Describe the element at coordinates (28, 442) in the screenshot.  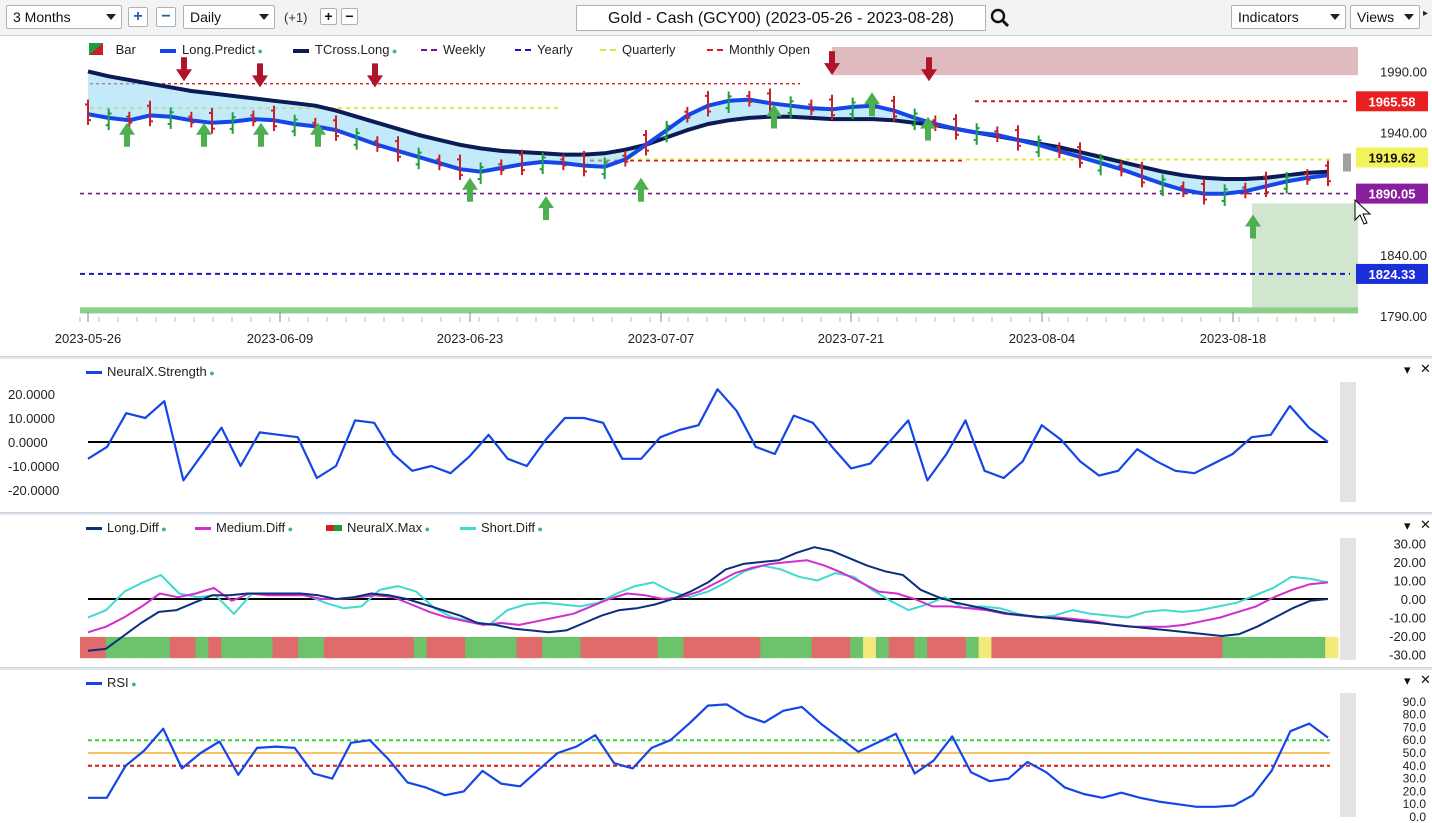
I see `strength-axis-tick: 0.0000` at that location.